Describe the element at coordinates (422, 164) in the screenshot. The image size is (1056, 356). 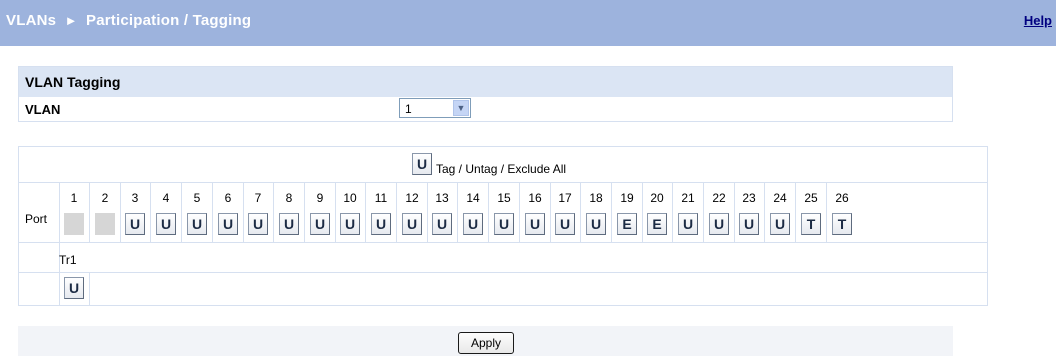
I see `tag-untag-exclude-all-button: U` at that location.